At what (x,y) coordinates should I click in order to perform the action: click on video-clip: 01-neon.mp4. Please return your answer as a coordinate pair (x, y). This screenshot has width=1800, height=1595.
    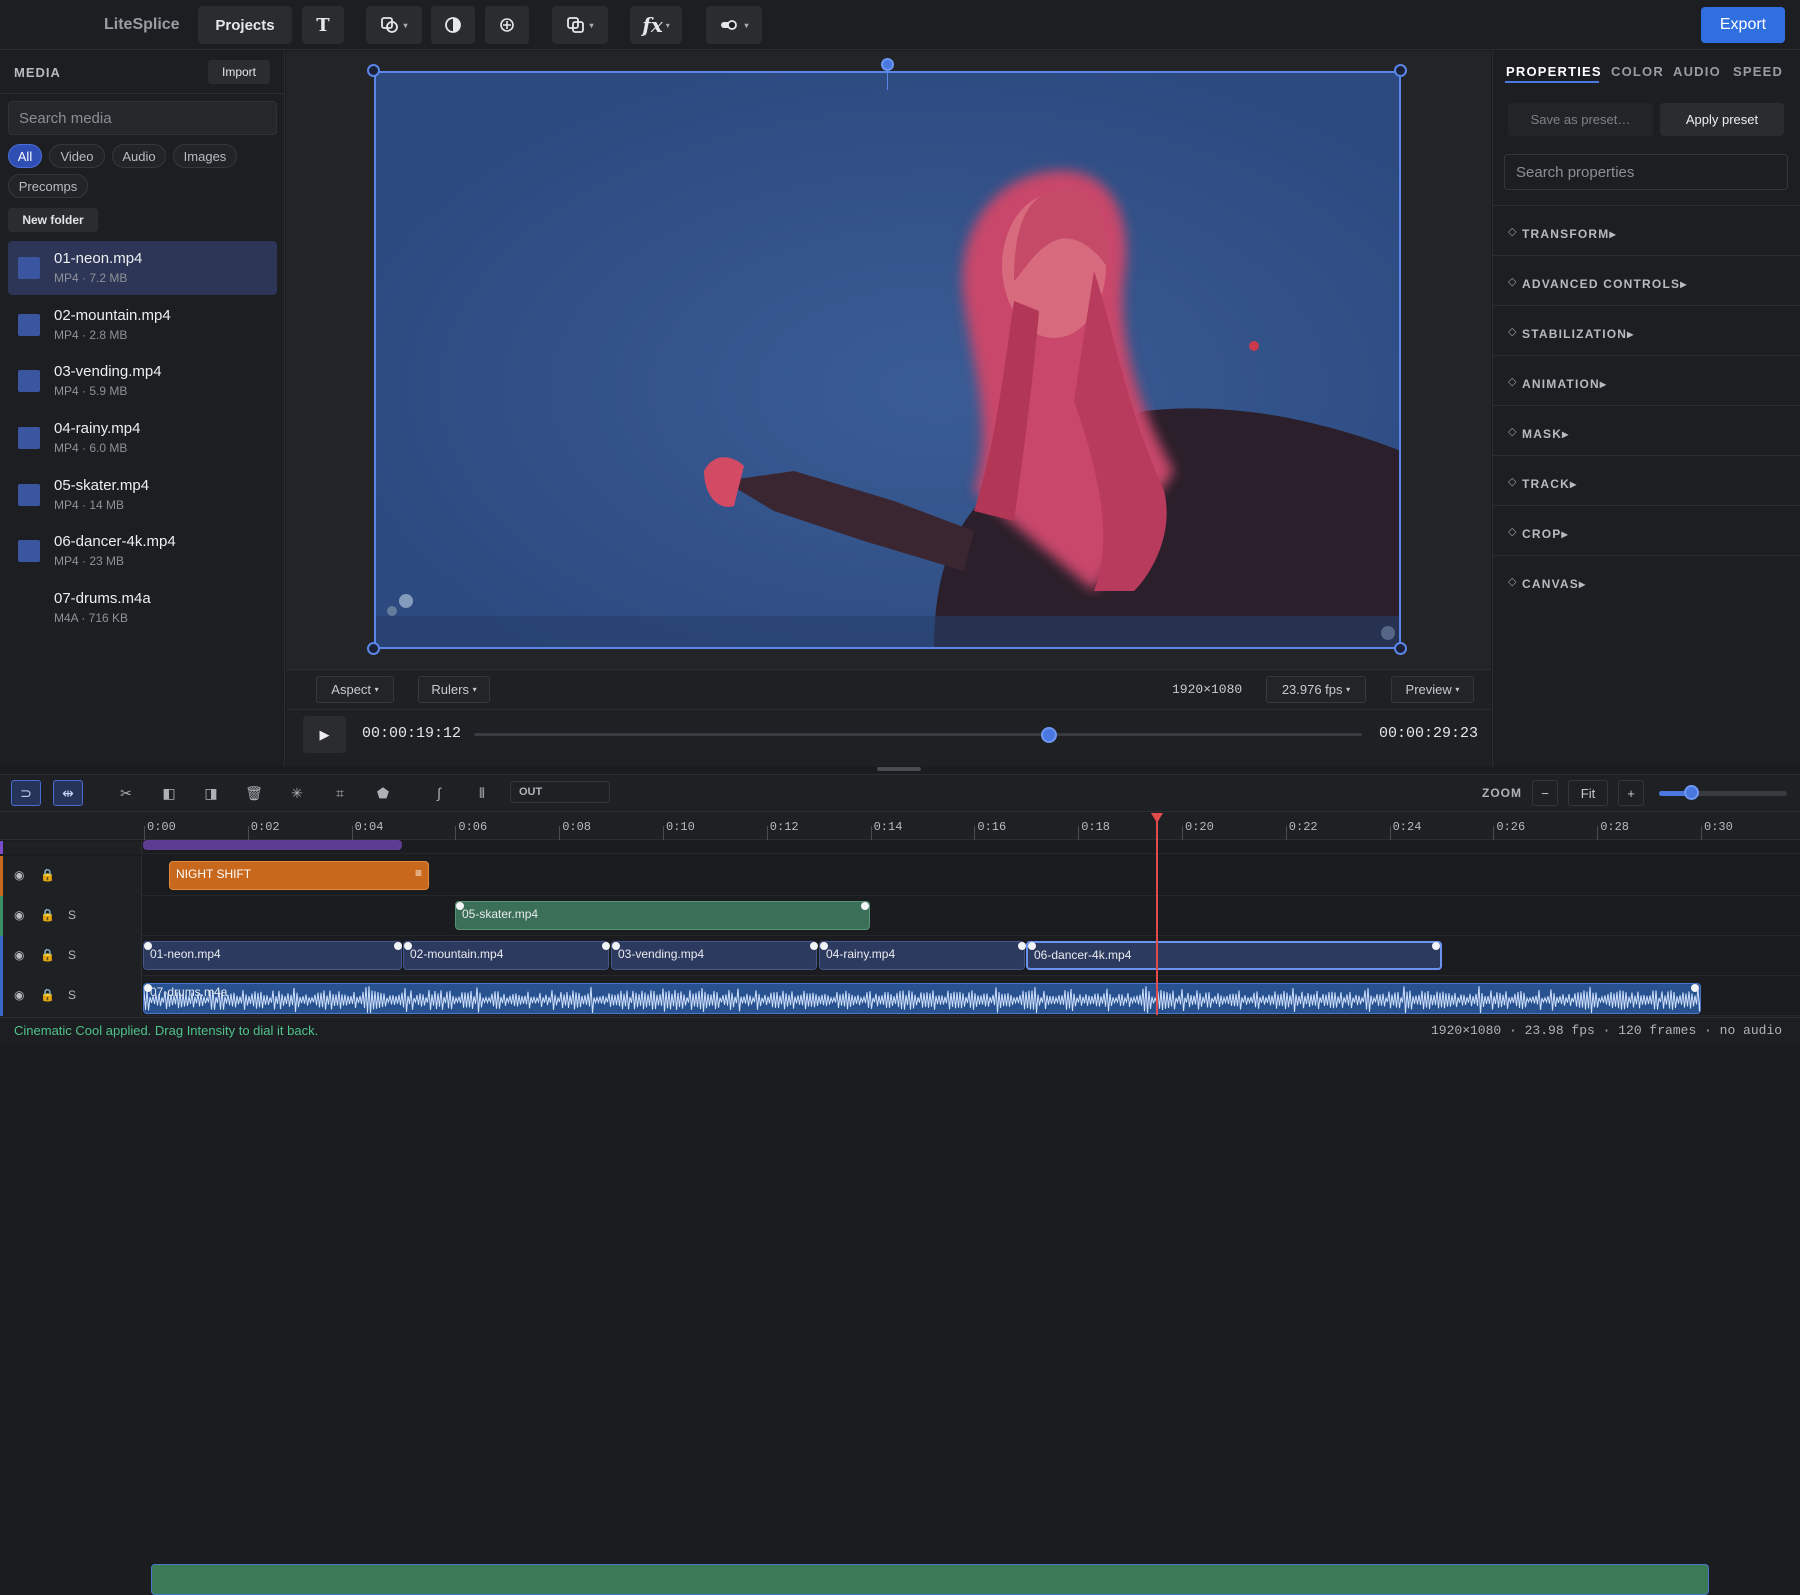
    Looking at the image, I should click on (272, 955).